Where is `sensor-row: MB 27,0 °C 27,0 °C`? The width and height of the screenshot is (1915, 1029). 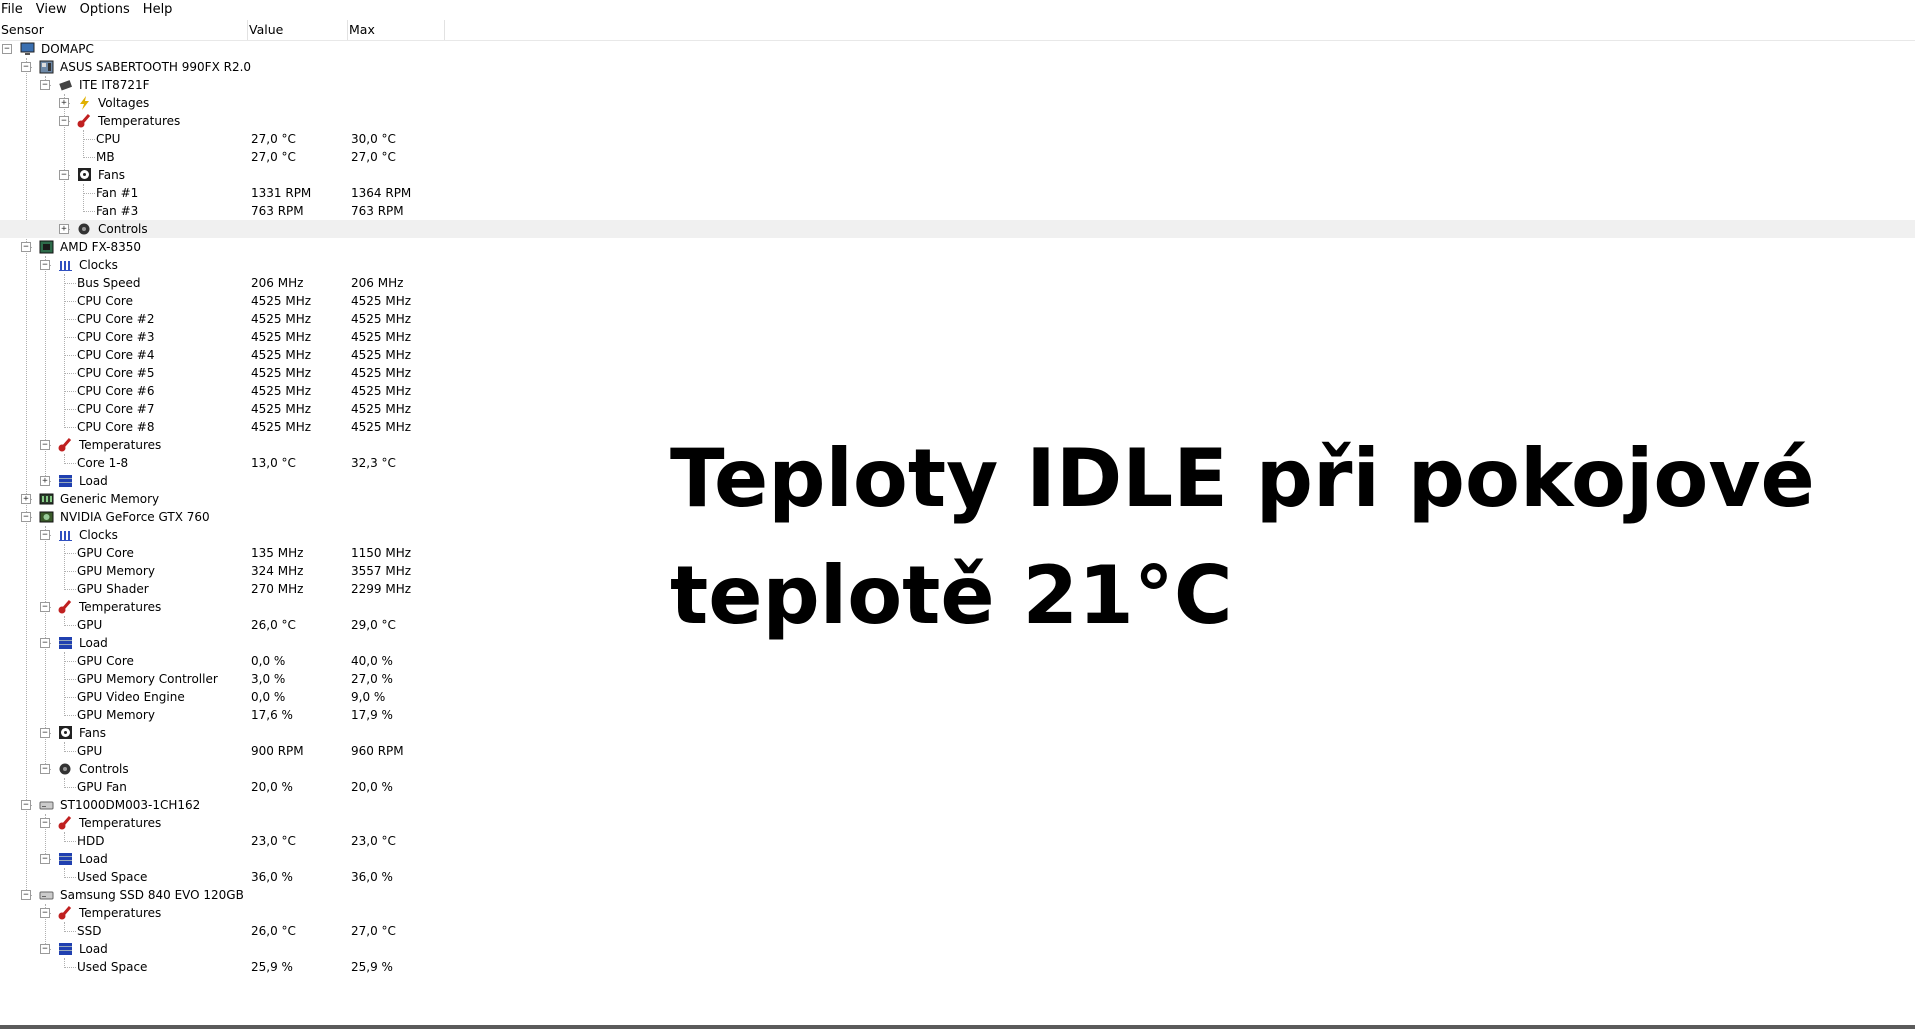 sensor-row: MB 27,0 °C 27,0 °C is located at coordinates (957, 157).